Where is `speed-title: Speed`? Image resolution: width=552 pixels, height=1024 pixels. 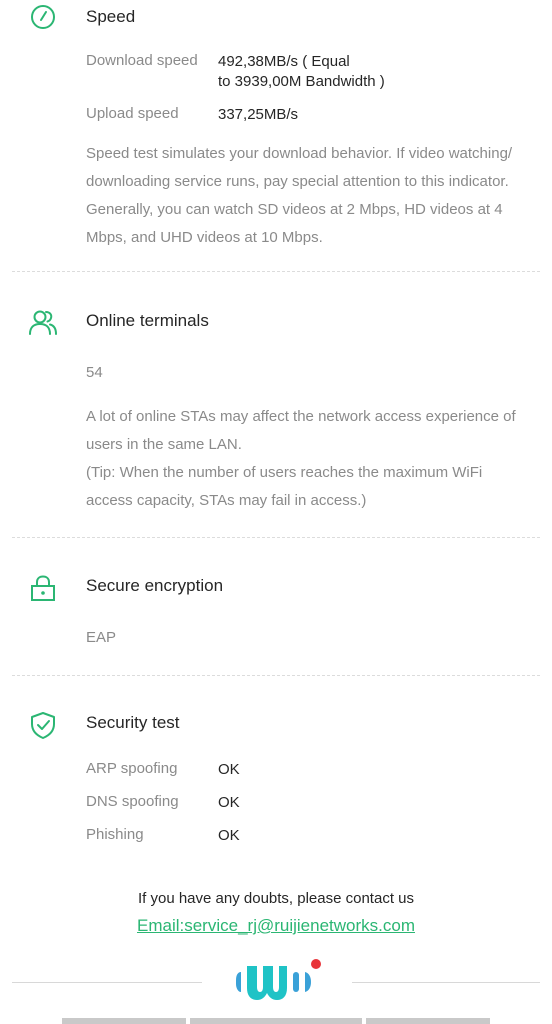
speed-title: Speed is located at coordinates (111, 16).